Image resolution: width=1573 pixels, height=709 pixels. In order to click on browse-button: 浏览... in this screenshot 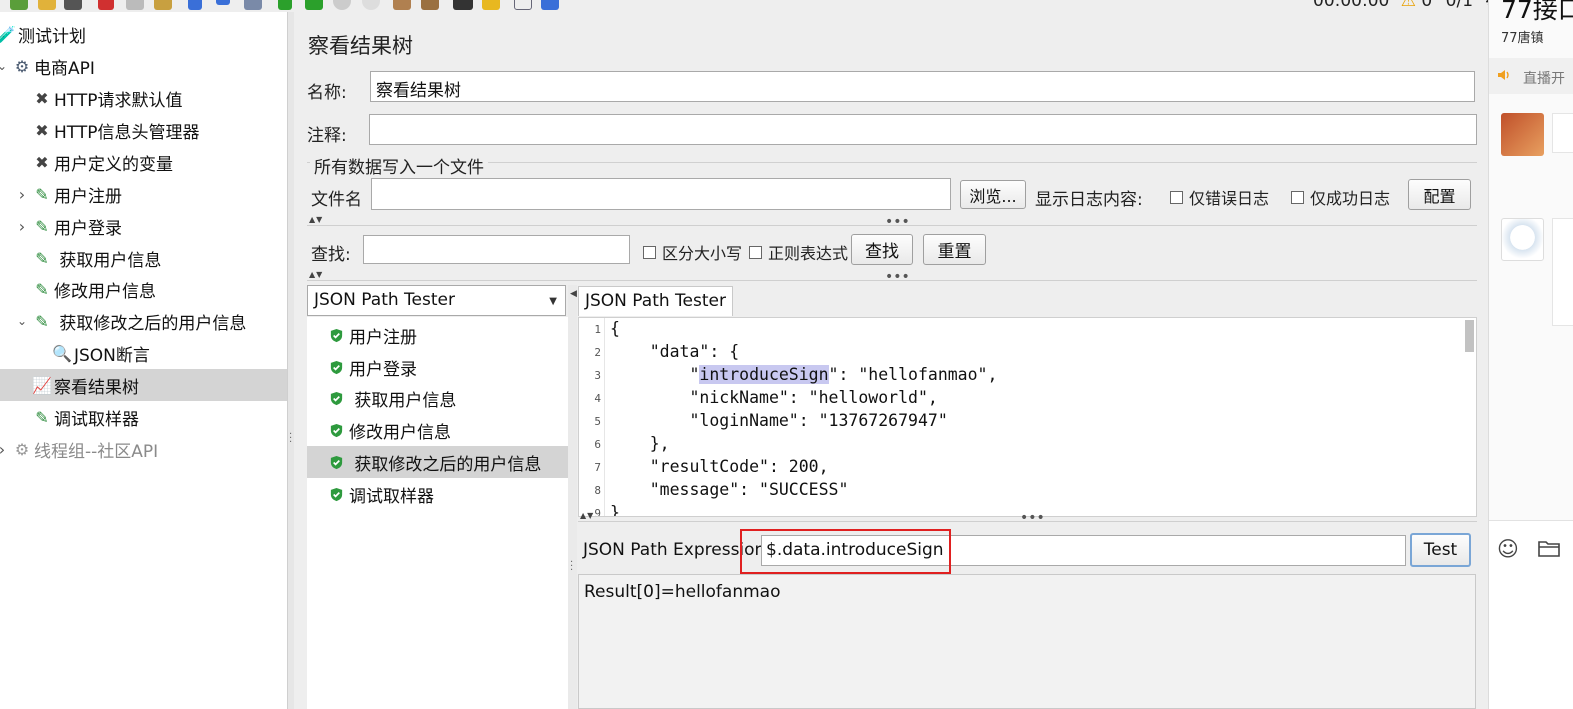, I will do `click(993, 194)`.